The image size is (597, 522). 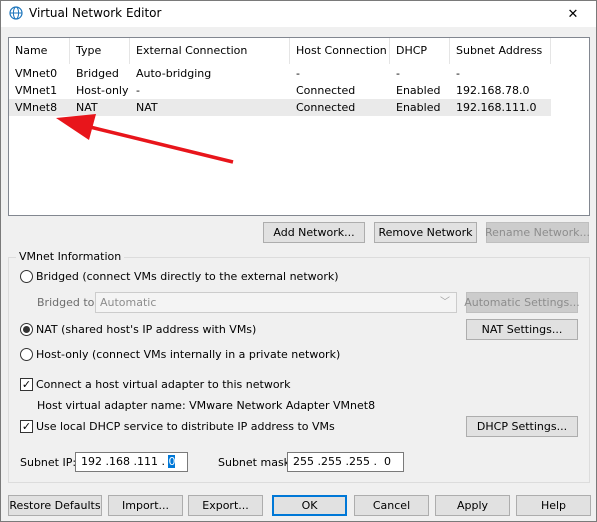 I want to click on column-header-dhcp: DHCP, so click(x=420, y=51).